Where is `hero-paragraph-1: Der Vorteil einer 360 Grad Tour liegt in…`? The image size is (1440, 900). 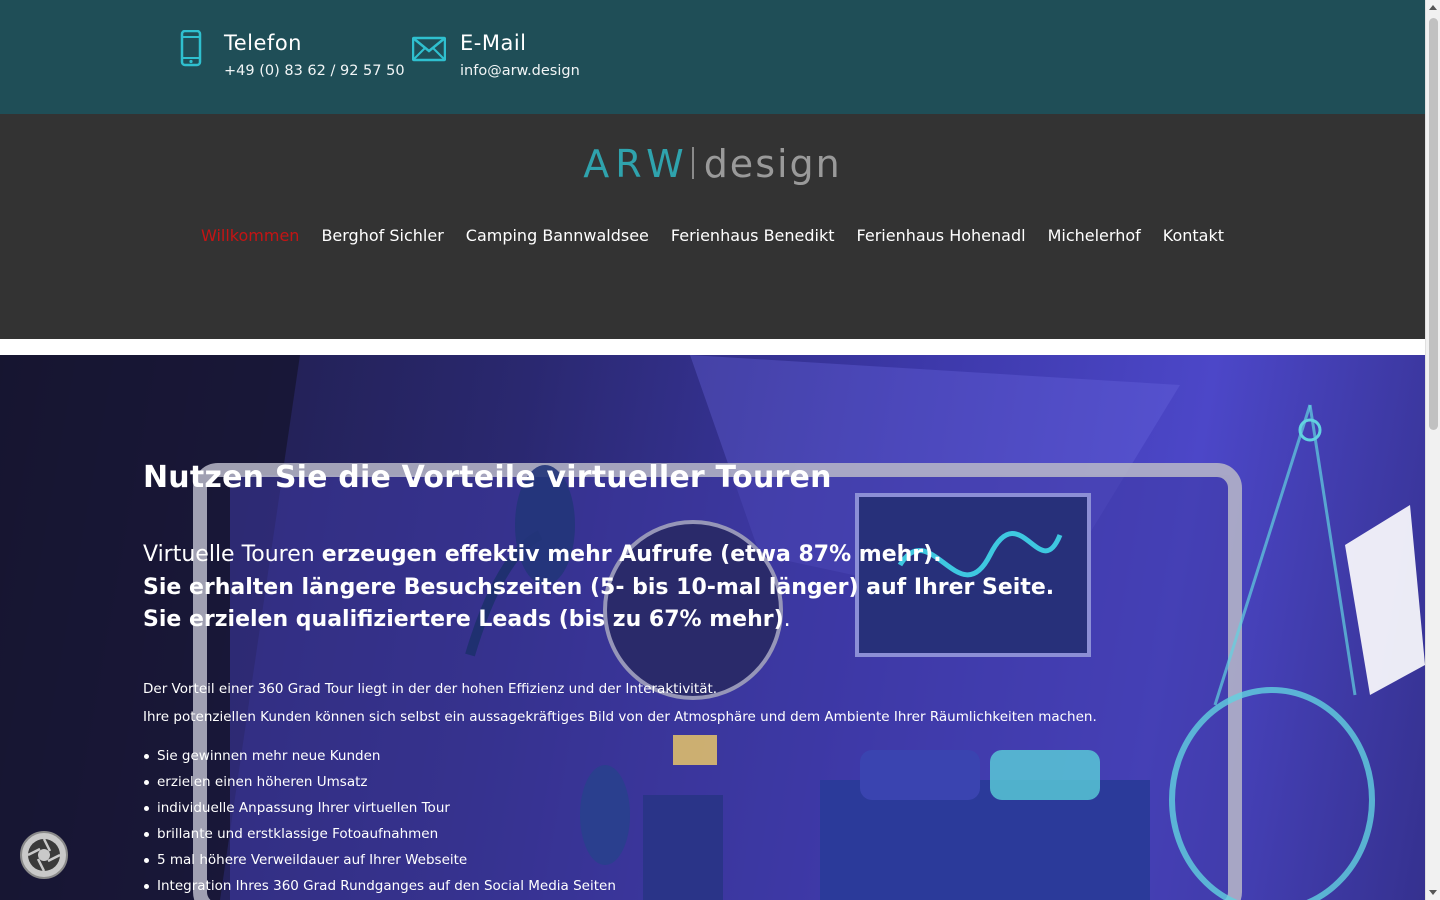
hero-paragraph-1: Der Vorteil einer 360 Grad Tour liegt in… is located at coordinates (430, 689).